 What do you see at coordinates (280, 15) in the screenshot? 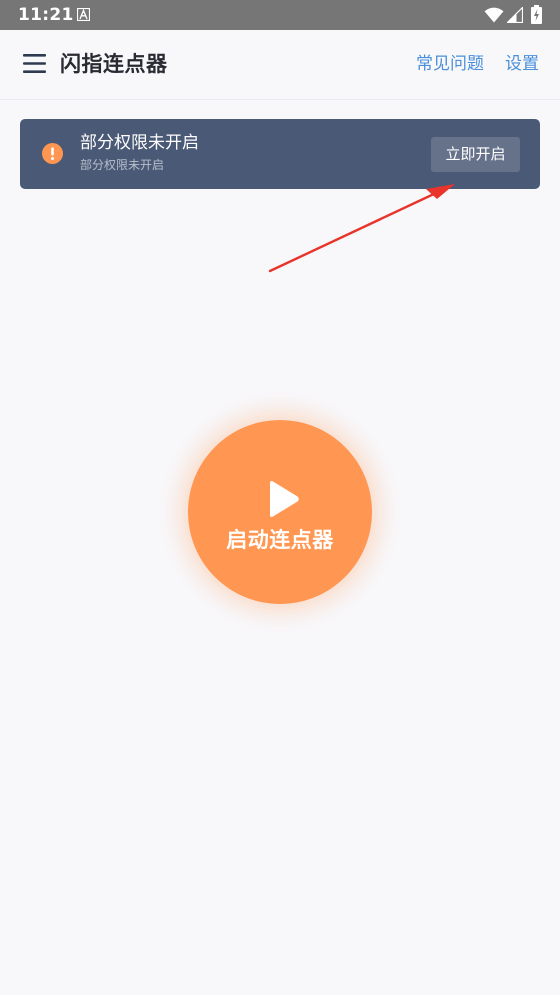
I see `status-bar: 11:21` at bounding box center [280, 15].